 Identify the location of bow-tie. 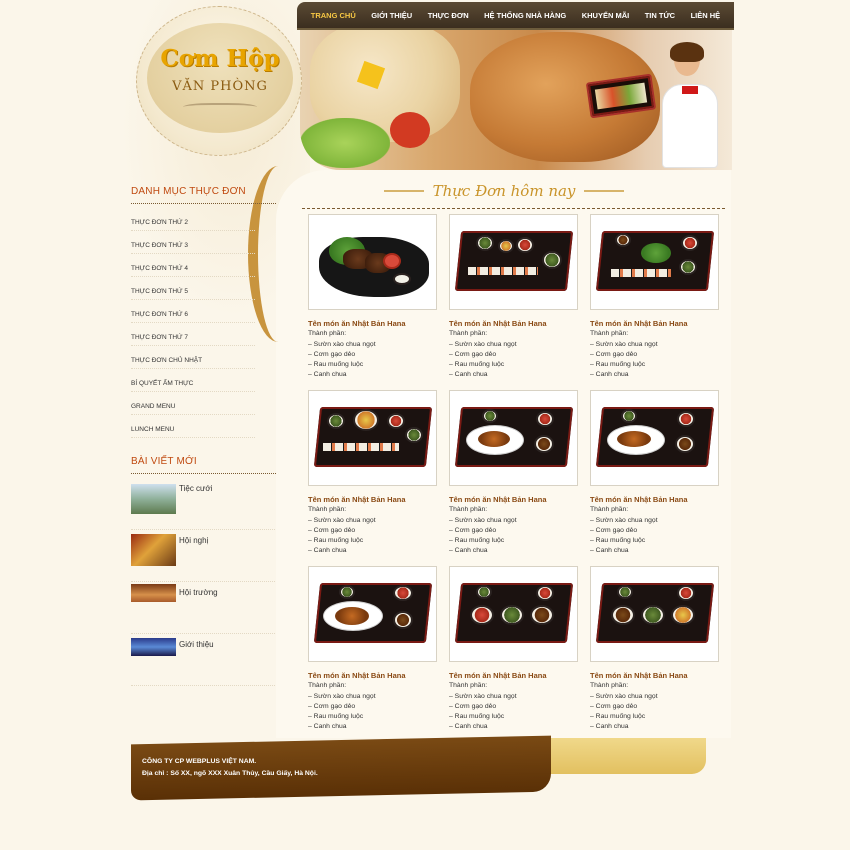
(690, 90).